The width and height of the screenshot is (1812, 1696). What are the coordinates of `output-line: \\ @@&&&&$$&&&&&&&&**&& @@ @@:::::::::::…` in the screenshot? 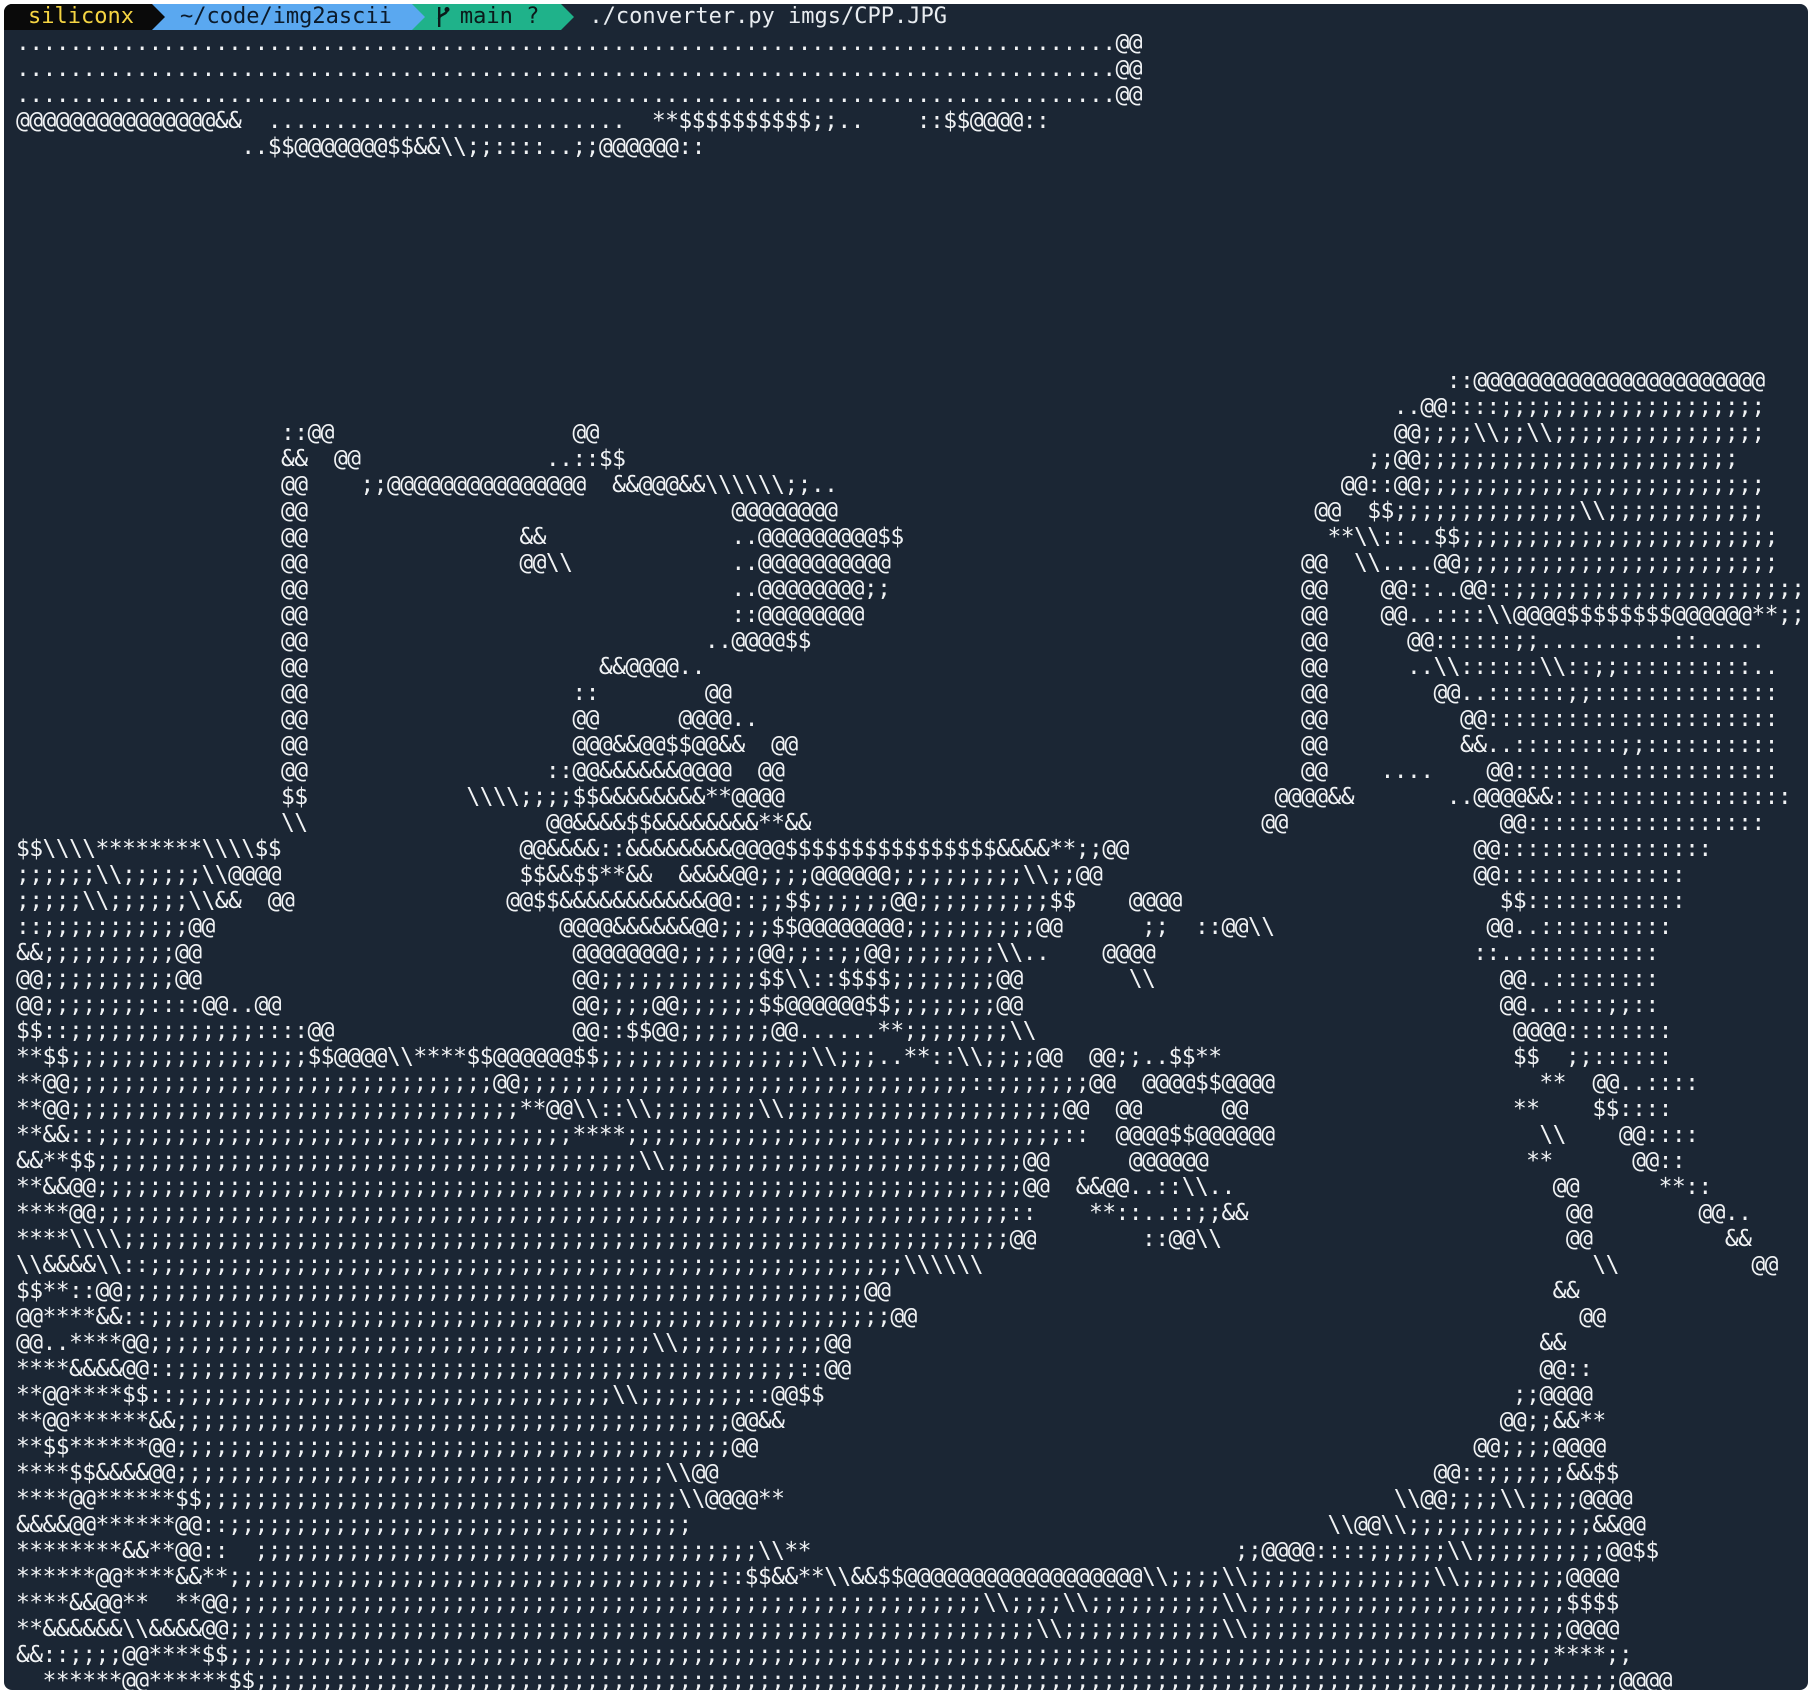 It's located at (890, 823).